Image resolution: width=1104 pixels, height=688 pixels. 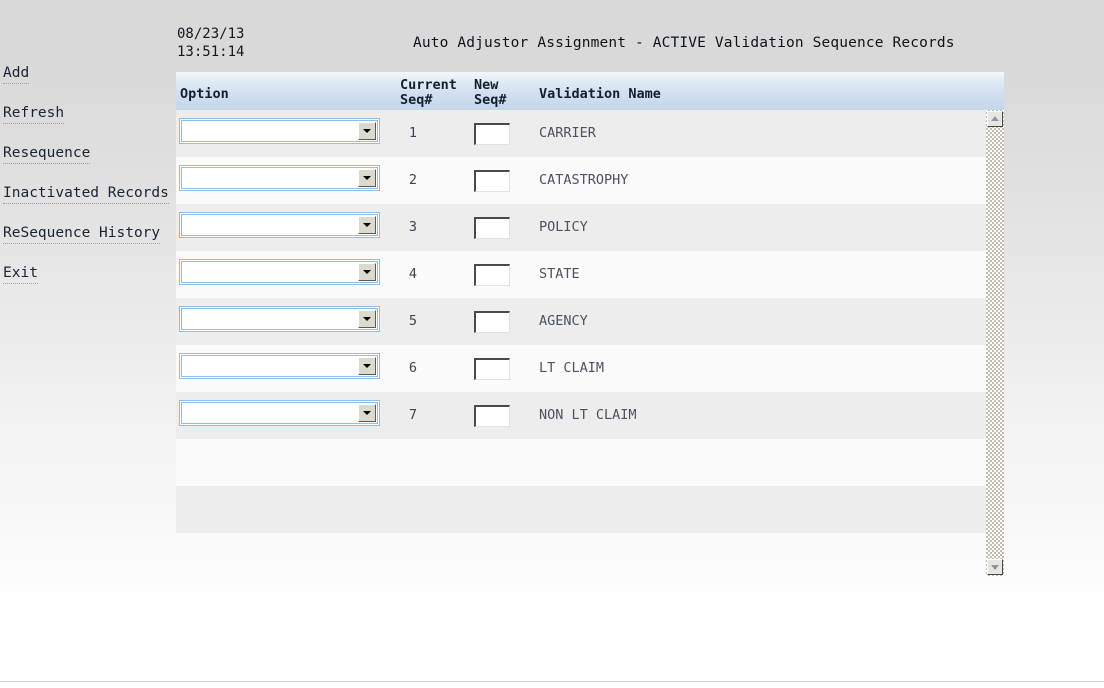 I want to click on table-row: 2 CATASTROPHY, so click(x=581, y=180).